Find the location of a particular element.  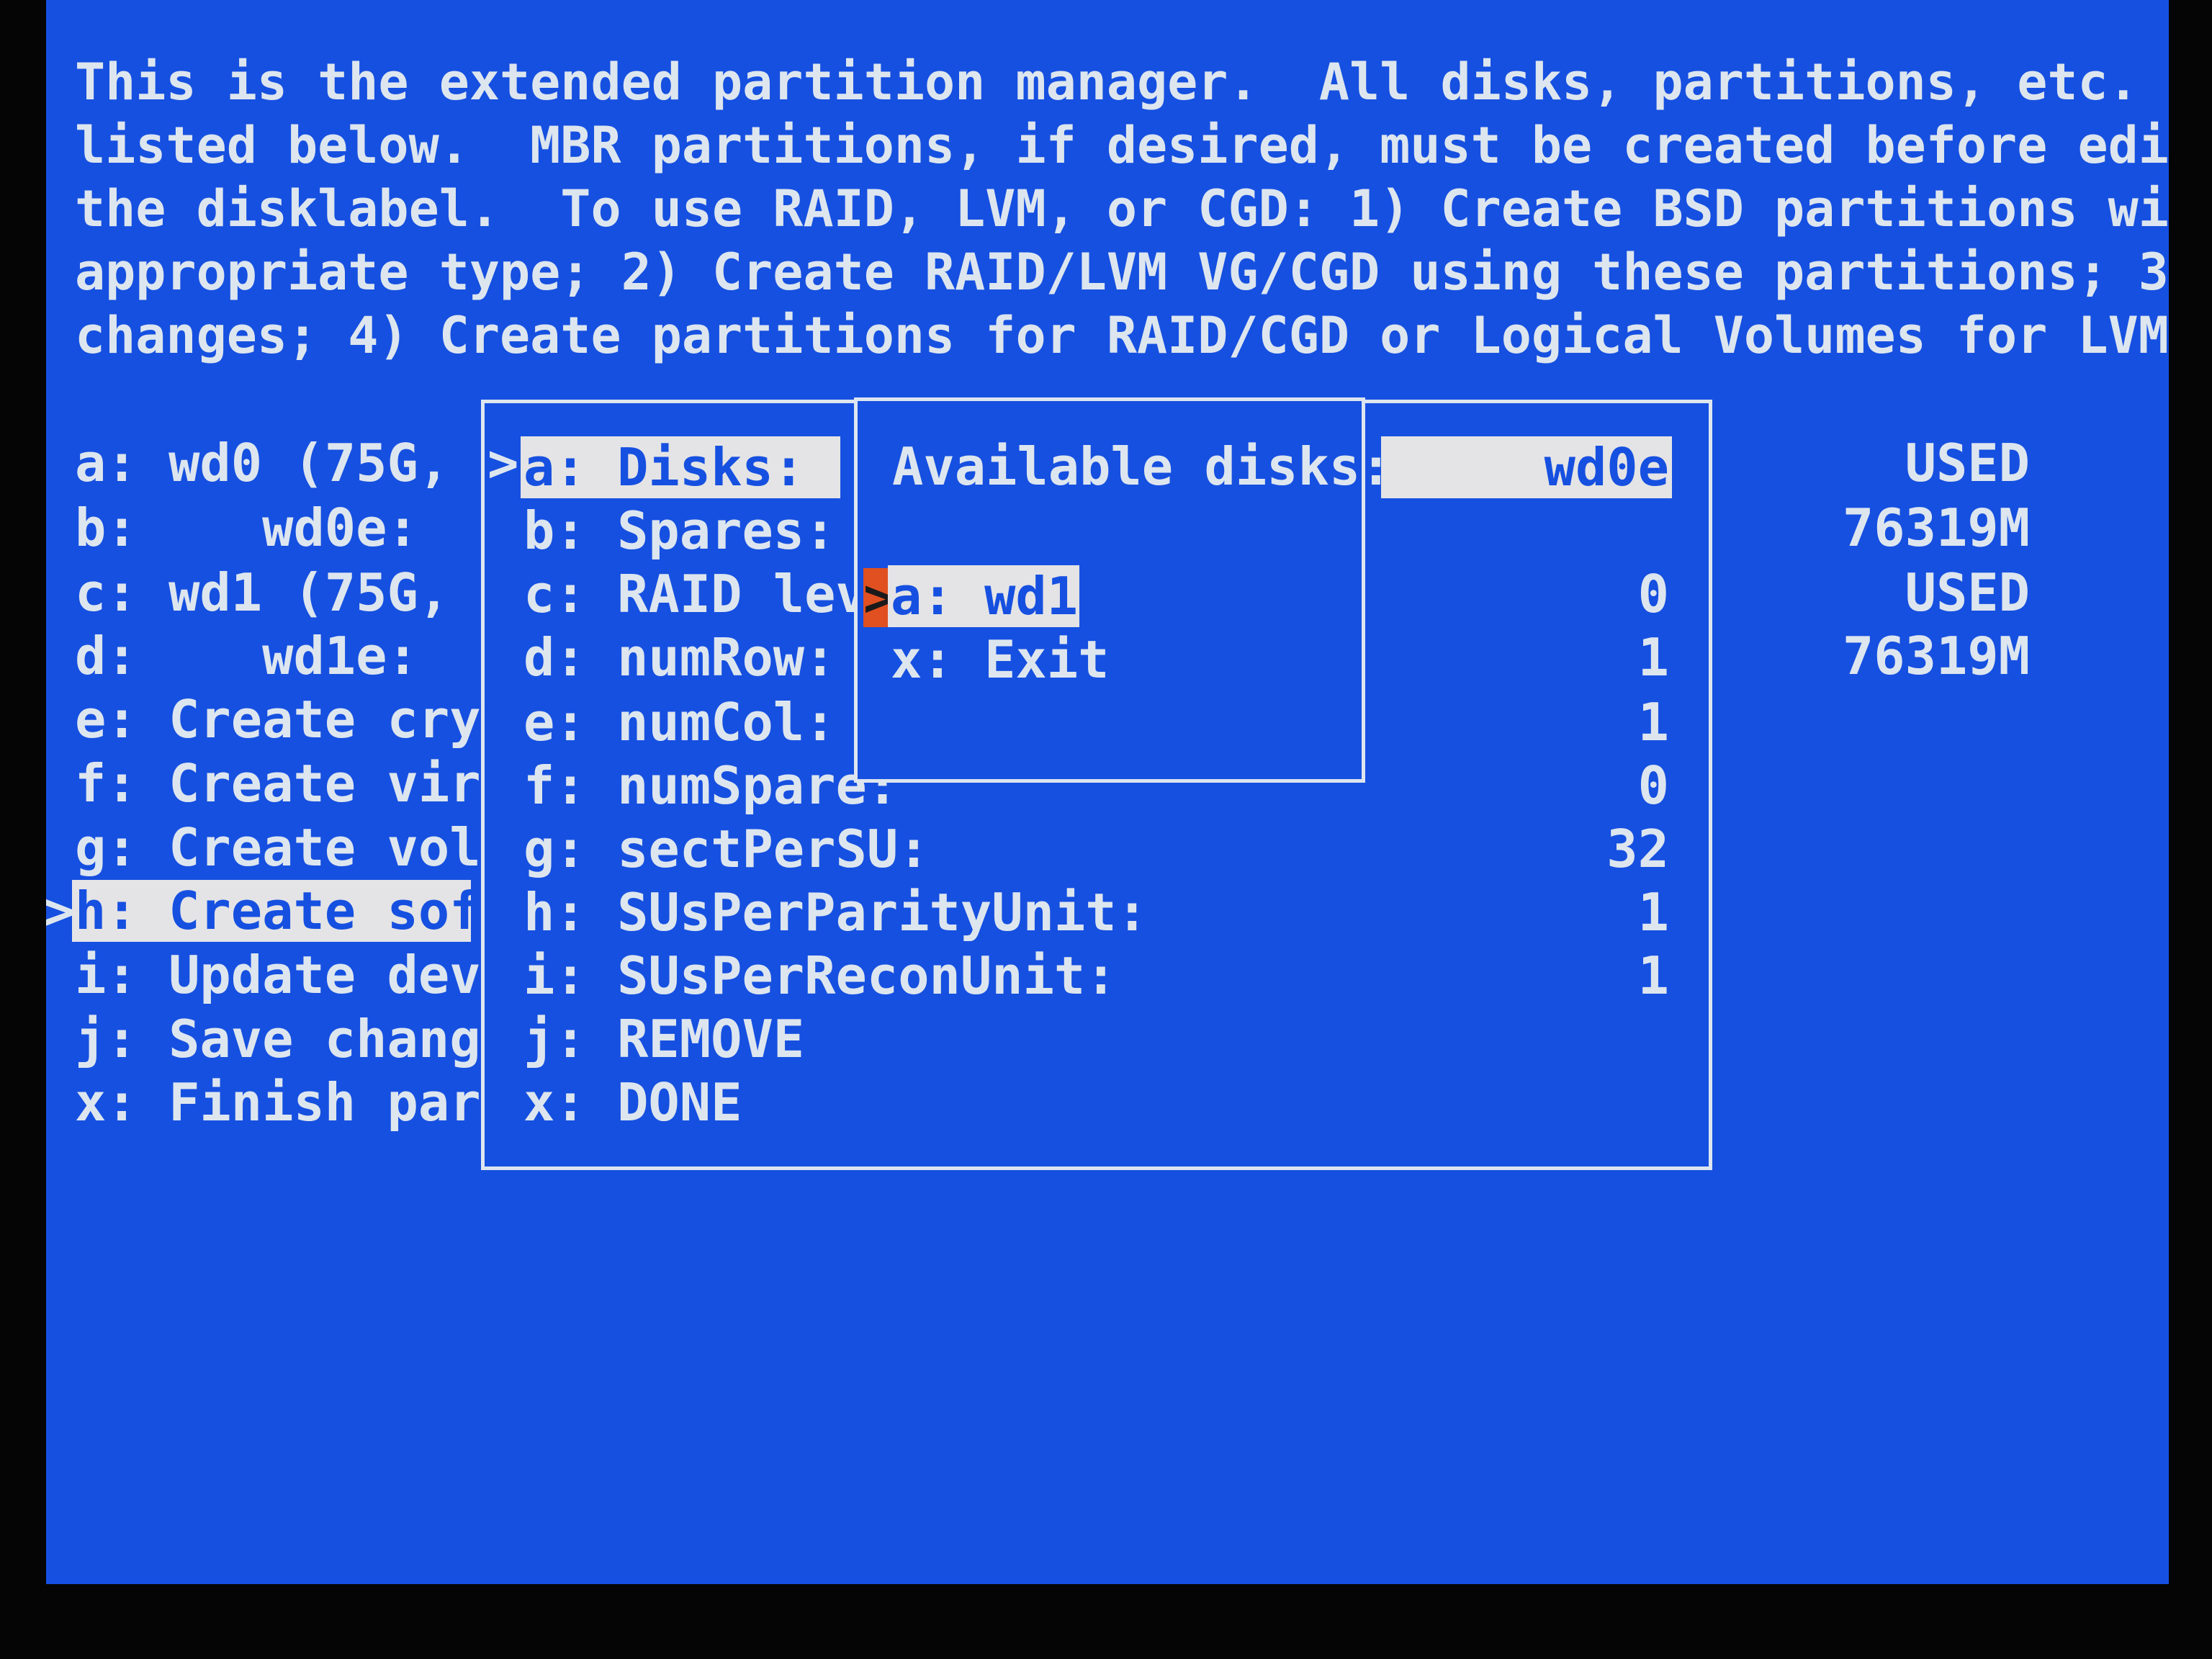

menu-label: numRow: is located at coordinates (726, 657).